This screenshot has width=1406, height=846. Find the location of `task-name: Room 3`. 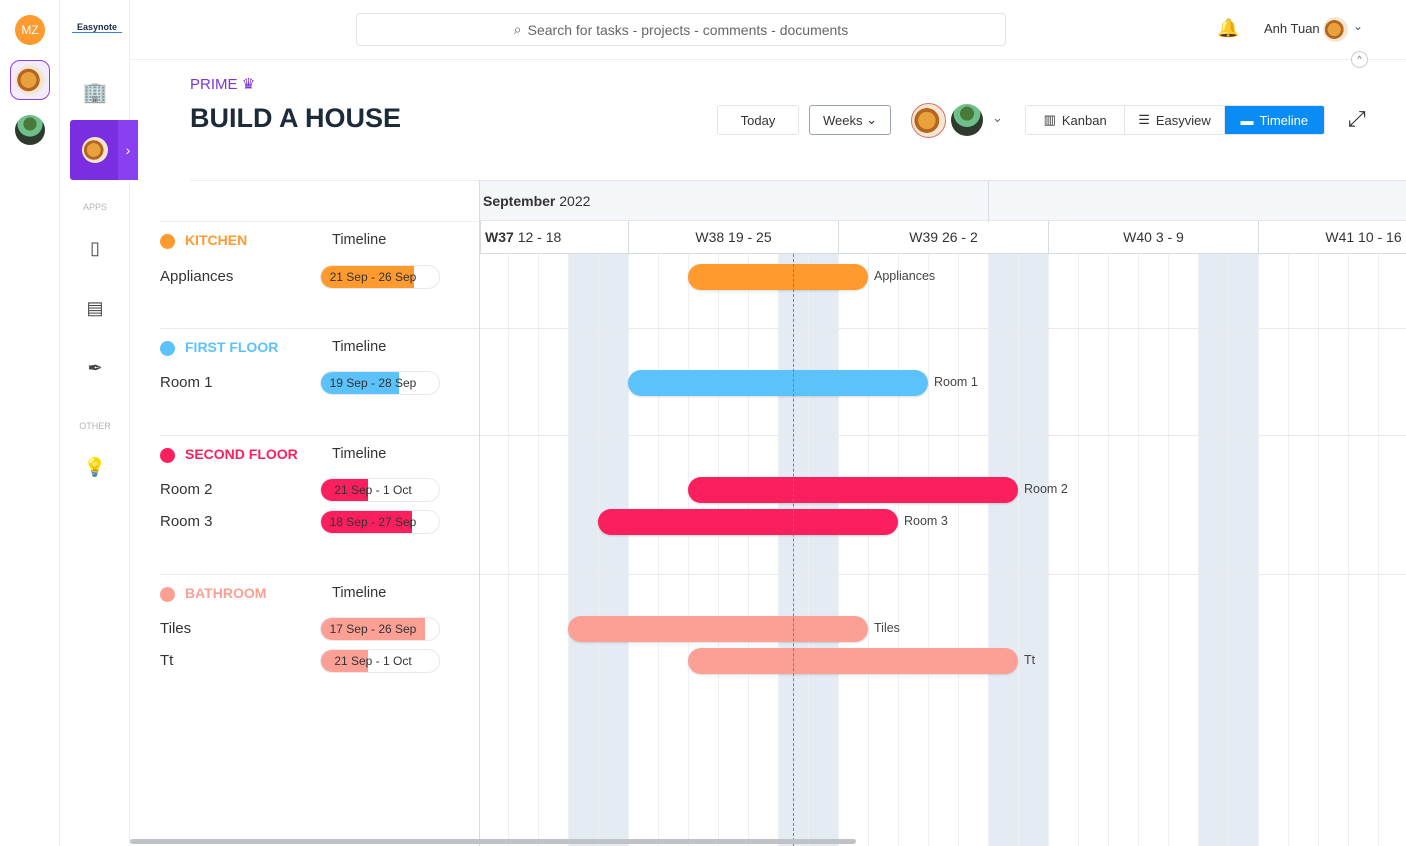

task-name: Room 3 is located at coordinates (186, 521).